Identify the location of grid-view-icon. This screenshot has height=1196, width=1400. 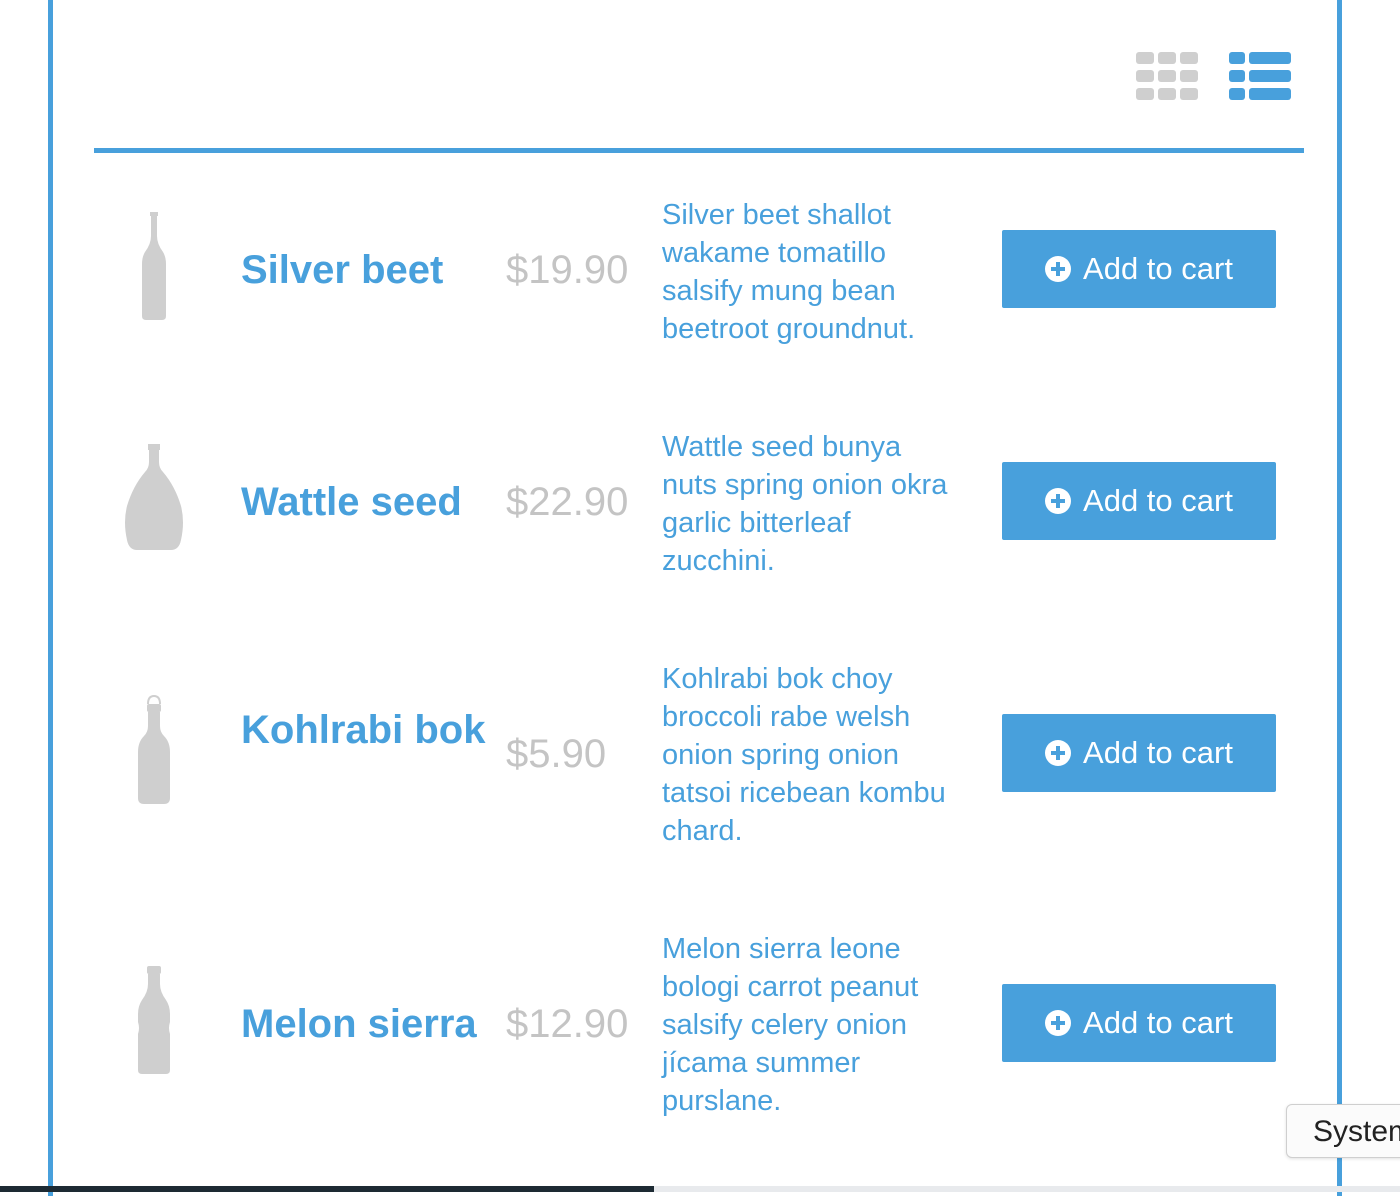
(1167, 76).